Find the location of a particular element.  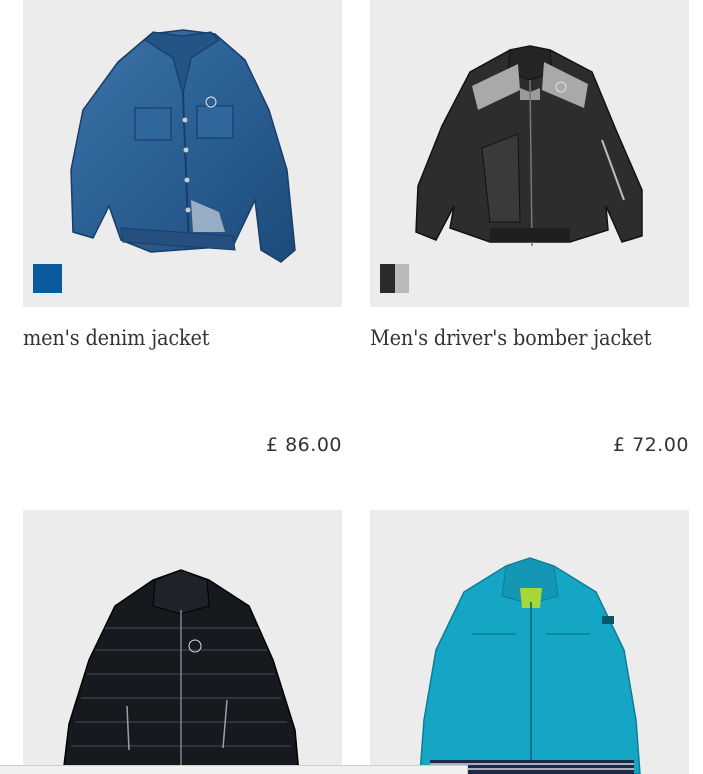

product-price: £ 86.00 is located at coordinates (303, 445).